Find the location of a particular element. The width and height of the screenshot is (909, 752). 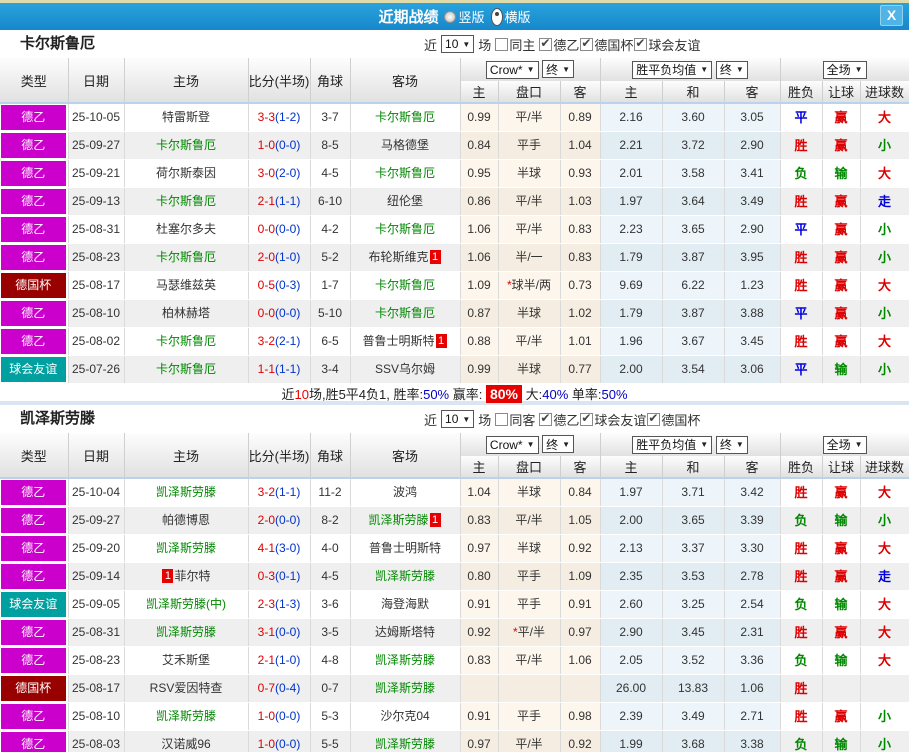

radio-selected-icon is located at coordinates (496, 16).